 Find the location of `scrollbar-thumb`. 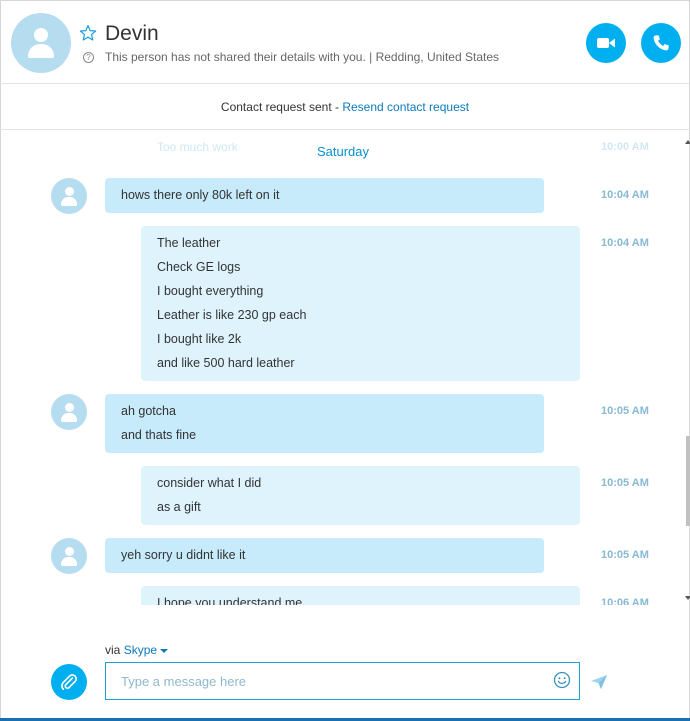

scrollbar-thumb is located at coordinates (688, 481).